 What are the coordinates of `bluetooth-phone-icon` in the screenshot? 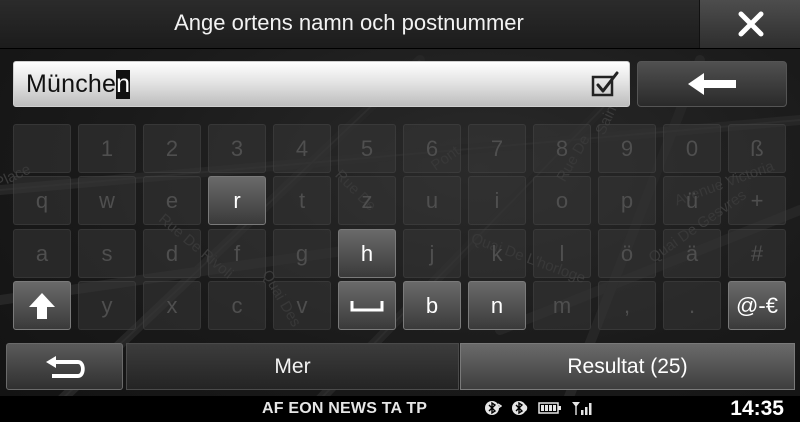 It's located at (493, 408).